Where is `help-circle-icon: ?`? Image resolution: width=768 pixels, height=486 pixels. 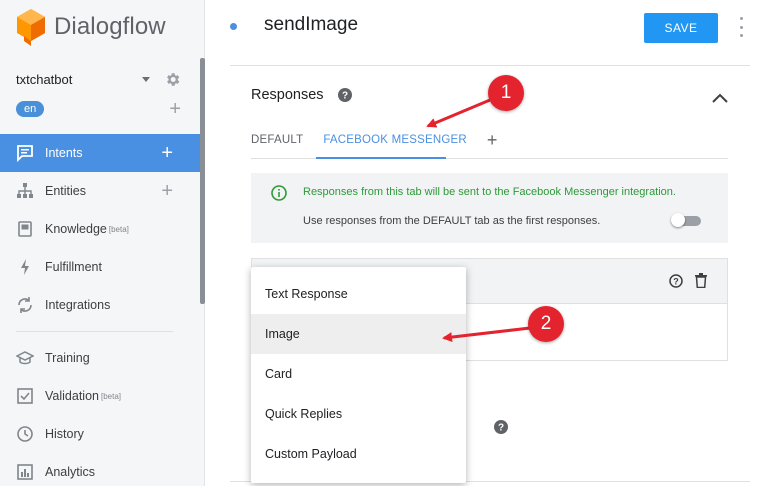 help-circle-icon: ? is located at coordinates (676, 281).